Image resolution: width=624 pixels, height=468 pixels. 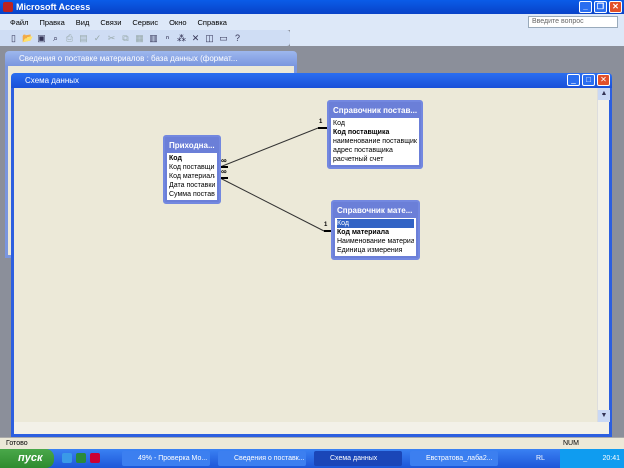 I want to click on new-icon: ▯, so click(x=13, y=38).